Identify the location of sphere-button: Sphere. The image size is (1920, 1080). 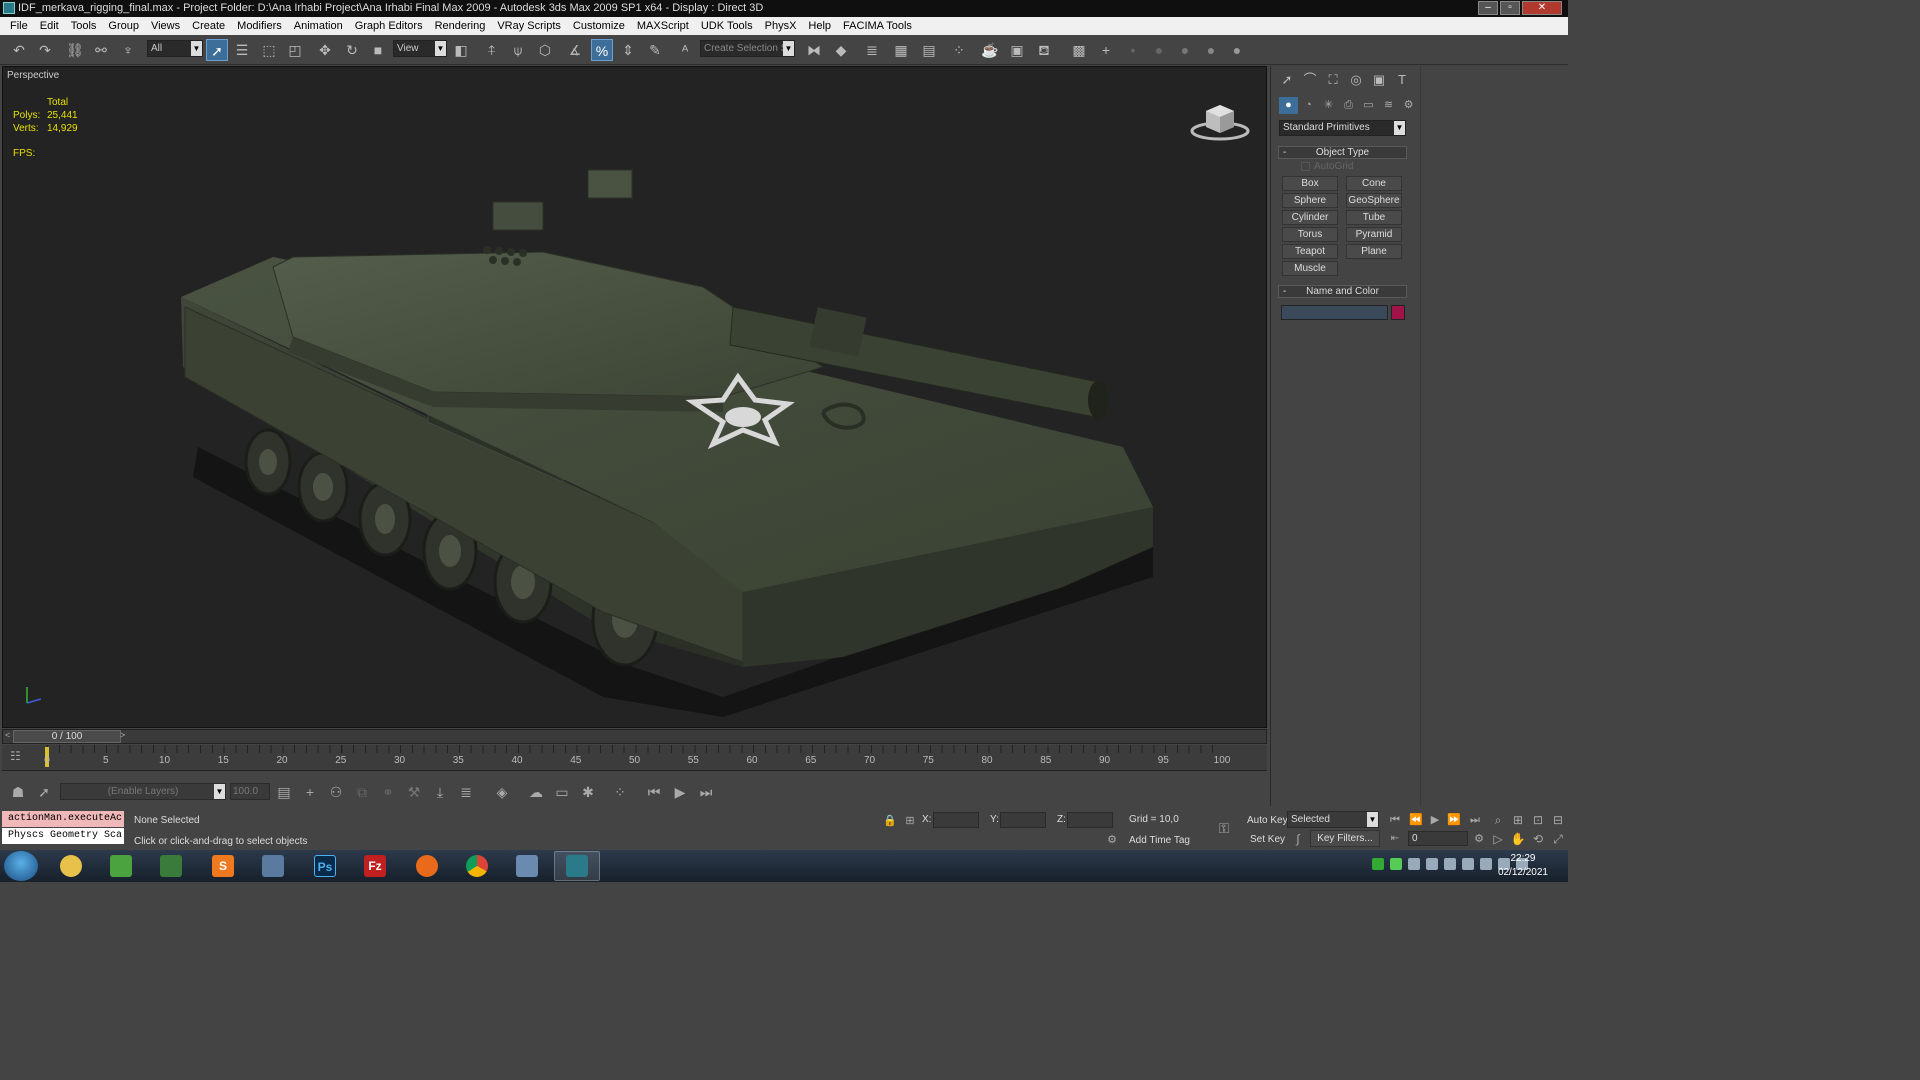
(1310, 200).